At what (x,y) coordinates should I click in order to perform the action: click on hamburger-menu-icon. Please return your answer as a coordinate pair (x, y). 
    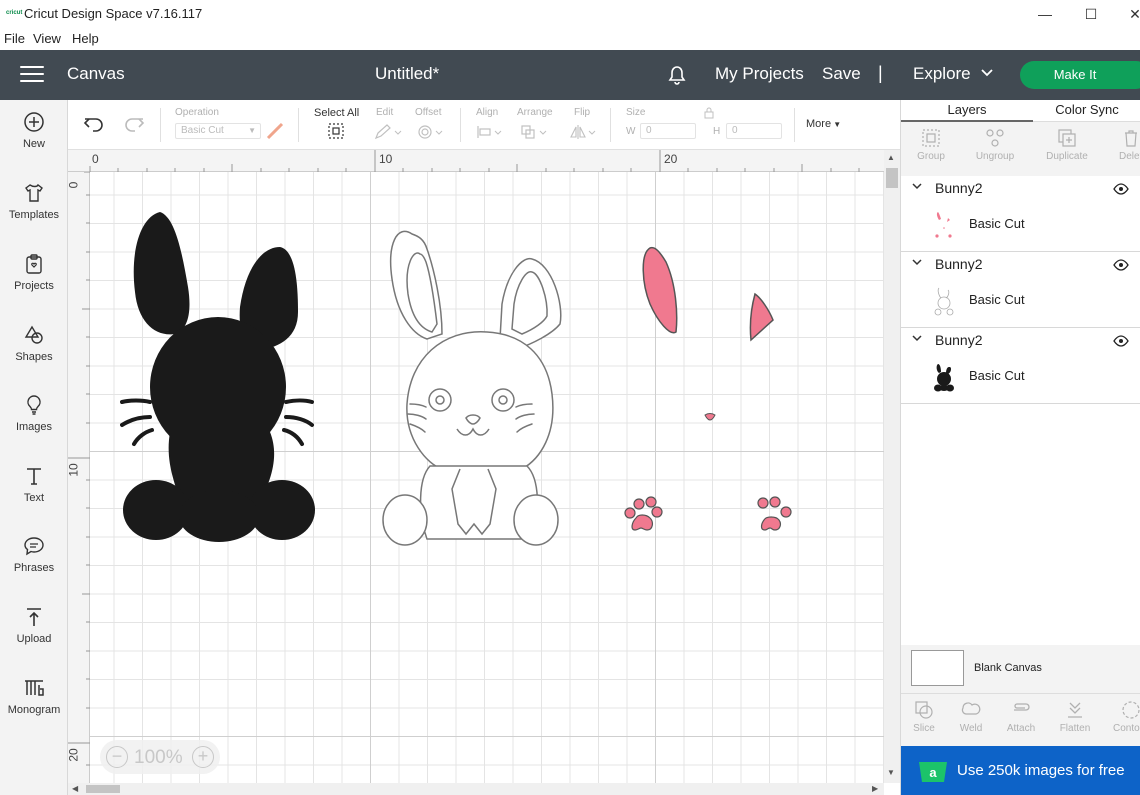
    Looking at the image, I should click on (32, 75).